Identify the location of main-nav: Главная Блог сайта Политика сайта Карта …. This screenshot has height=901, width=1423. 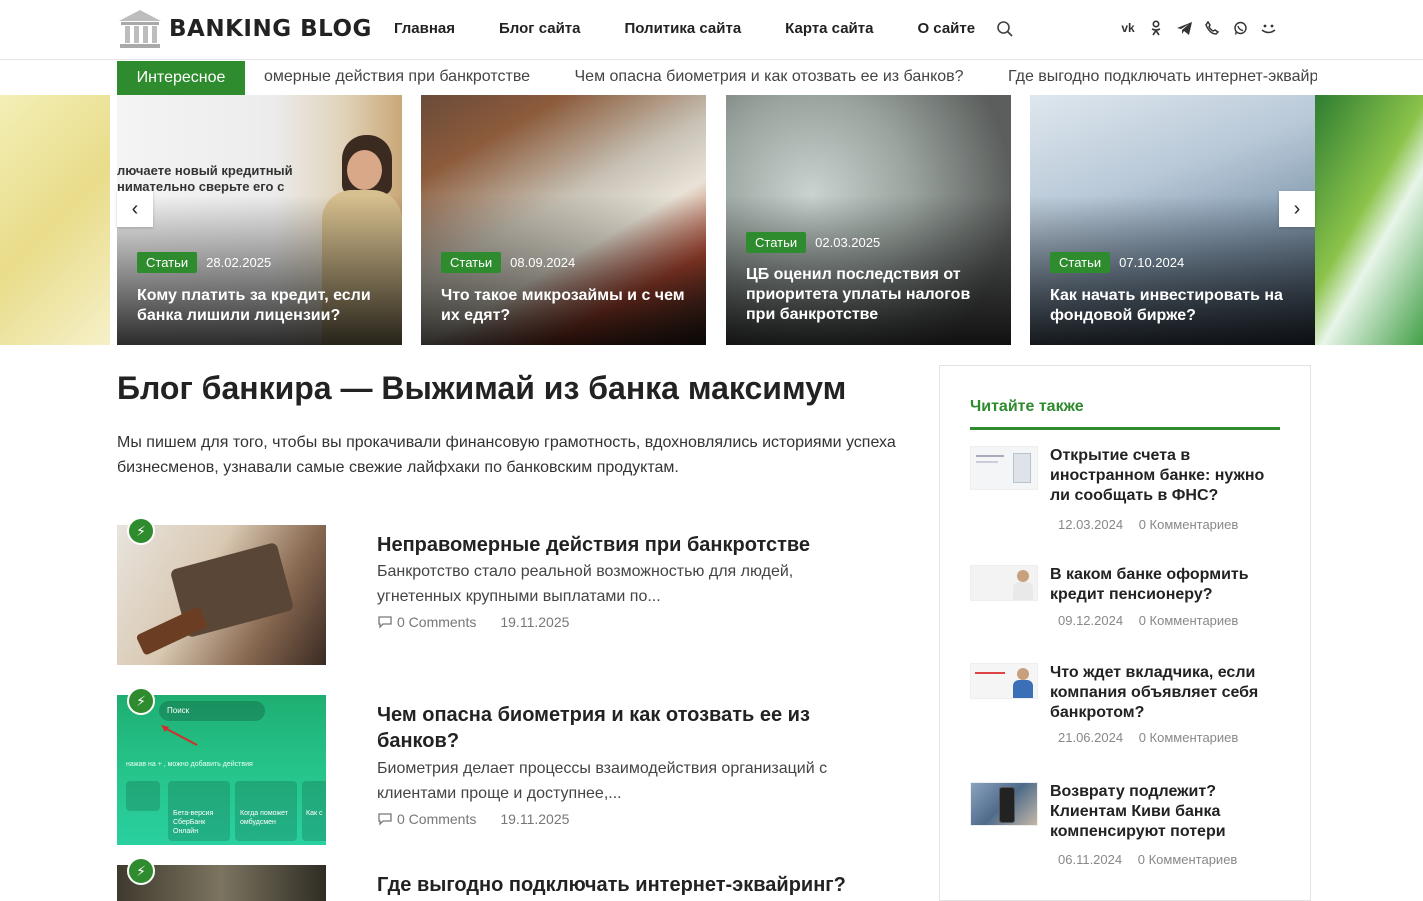
(706, 28).